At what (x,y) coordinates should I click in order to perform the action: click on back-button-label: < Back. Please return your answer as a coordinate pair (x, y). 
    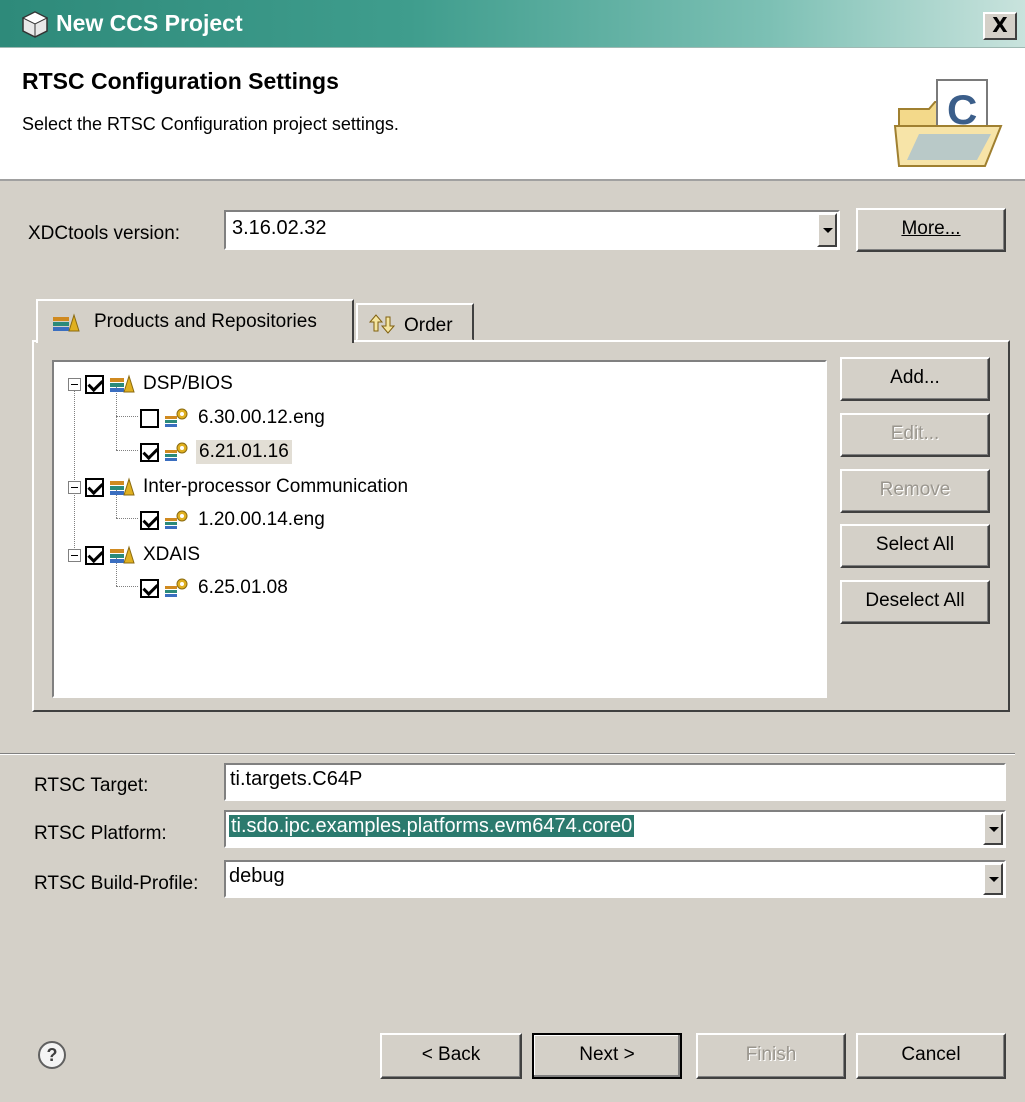
    Looking at the image, I should click on (451, 1054).